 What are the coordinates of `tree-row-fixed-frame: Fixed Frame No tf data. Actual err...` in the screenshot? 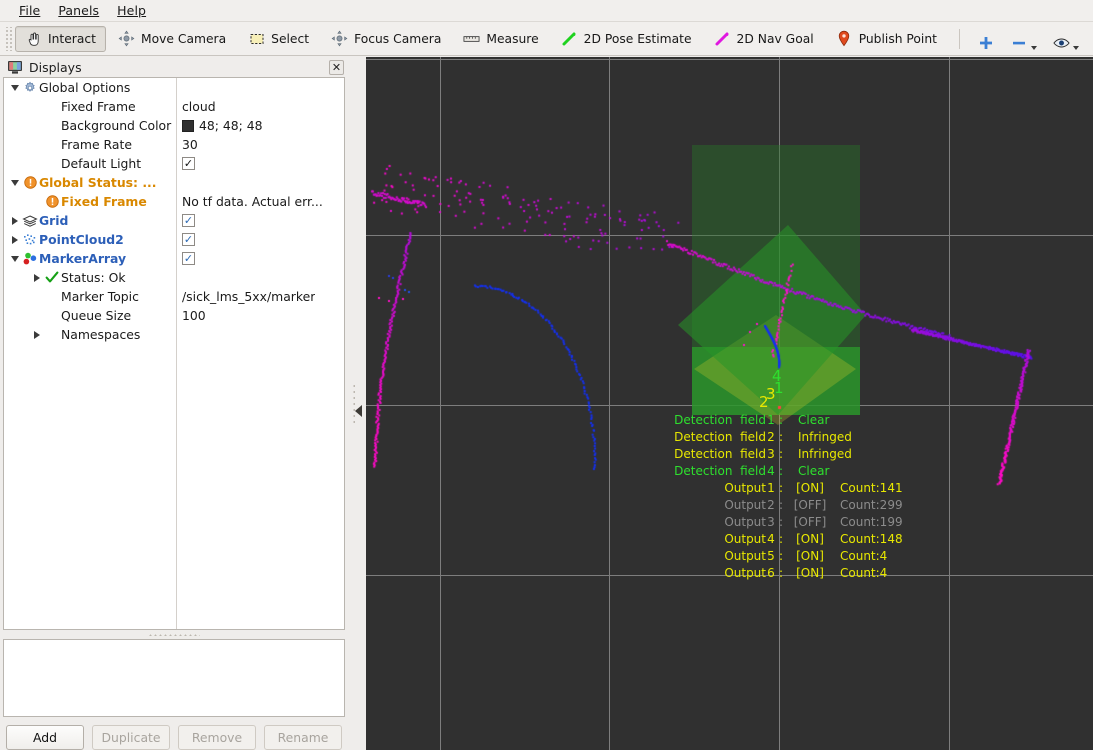 It's located at (174, 201).